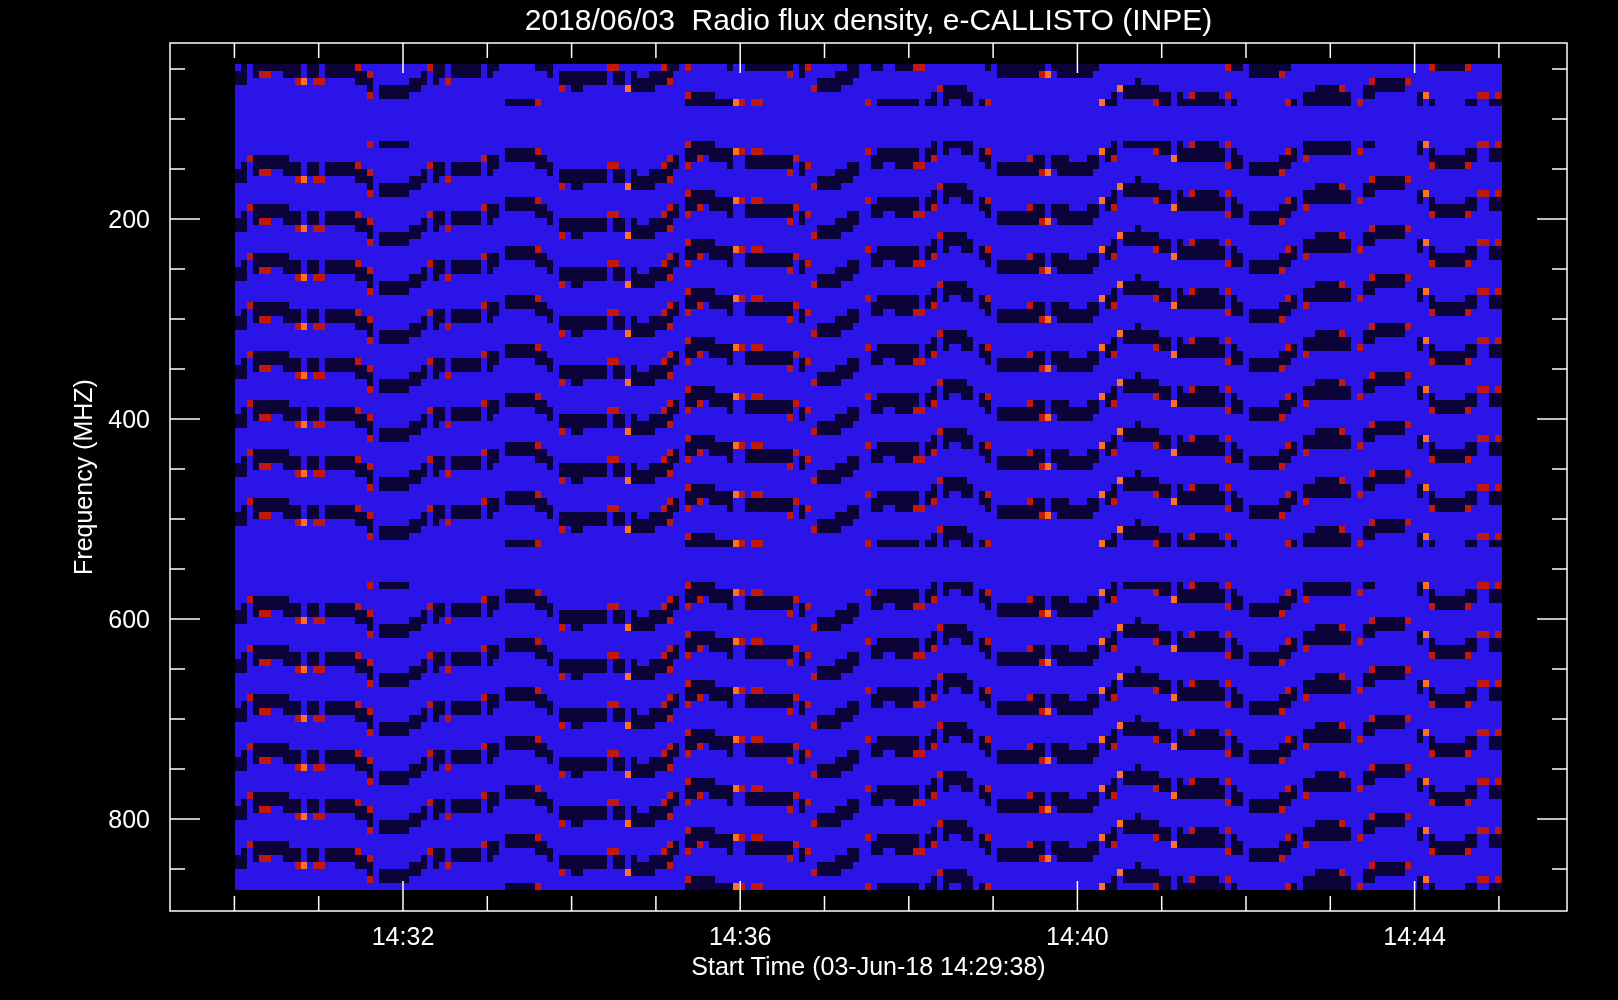 Image resolution: width=1618 pixels, height=1000 pixels. Describe the element at coordinates (740, 936) in the screenshot. I see `x-tick-label: 14:36` at that location.